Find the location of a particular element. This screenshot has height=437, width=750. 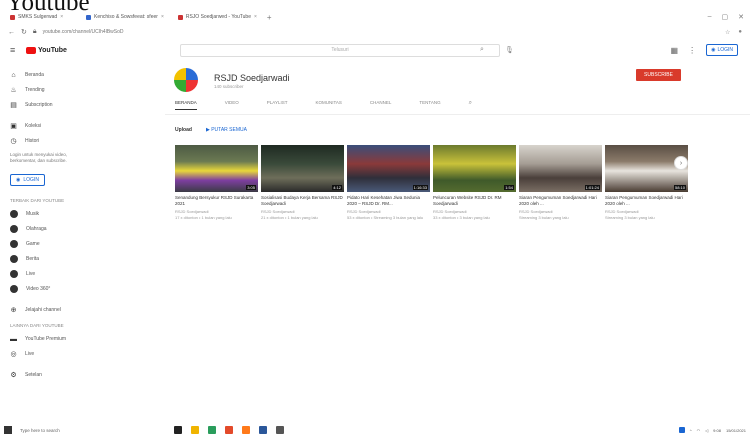

taskbar-search-input: Type here to search is located at coordinates (80, 430).